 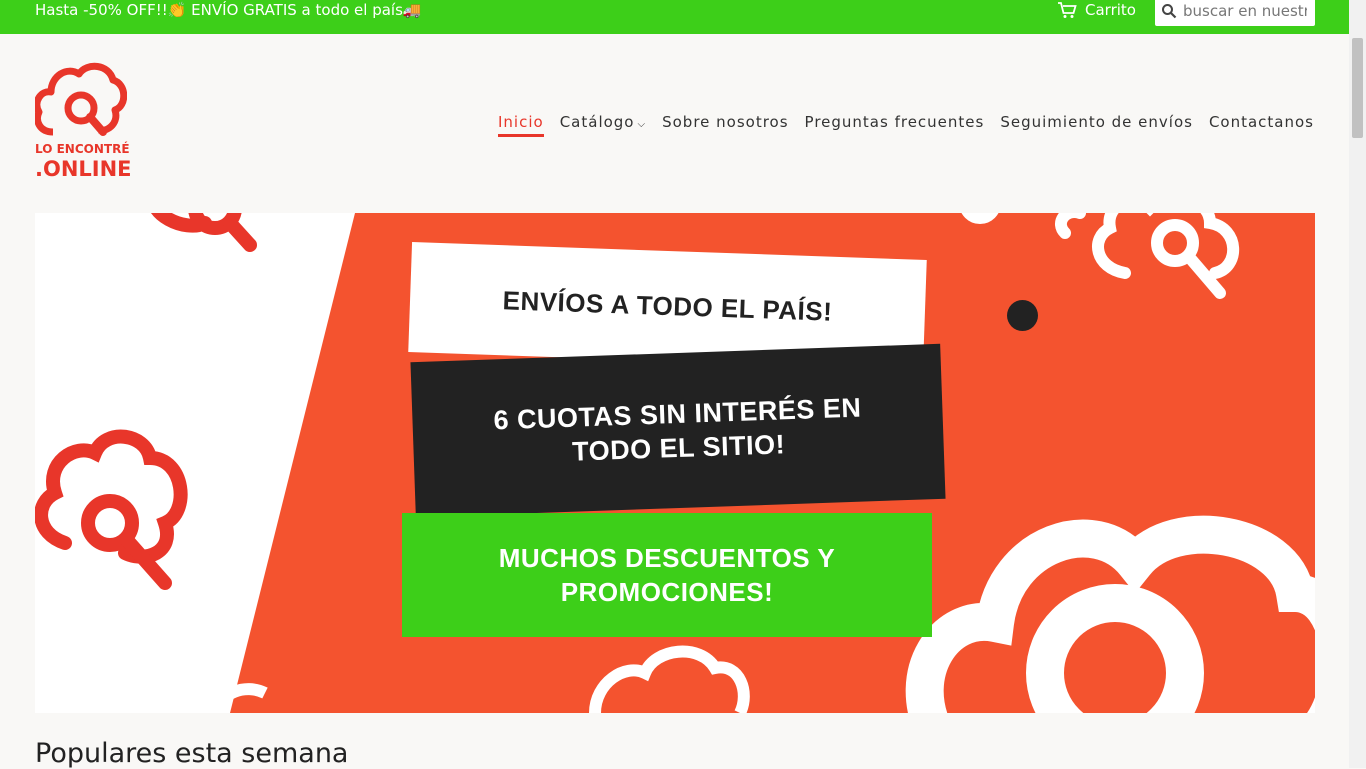 What do you see at coordinates (597, 122) in the screenshot?
I see `nav-item-catalogo-label: Catálogo` at bounding box center [597, 122].